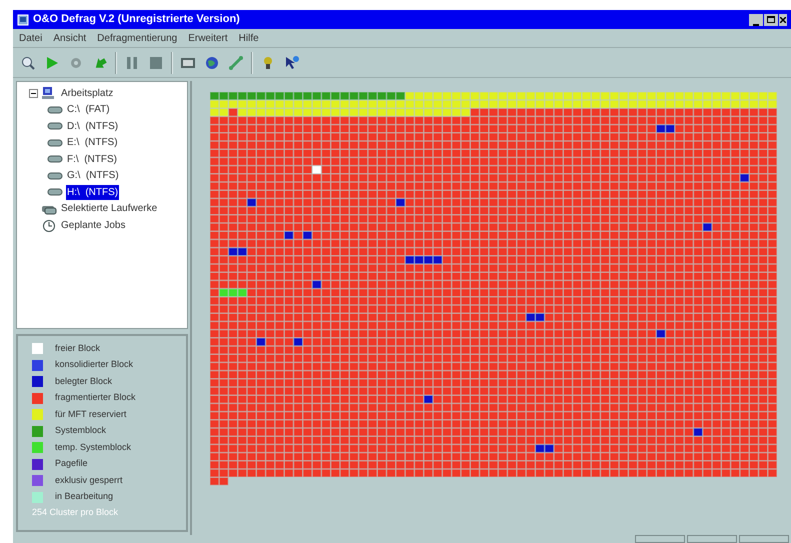 The height and width of the screenshot is (543, 791). I want to click on cluster-note: 254 Cluster pro Block, so click(76, 512).